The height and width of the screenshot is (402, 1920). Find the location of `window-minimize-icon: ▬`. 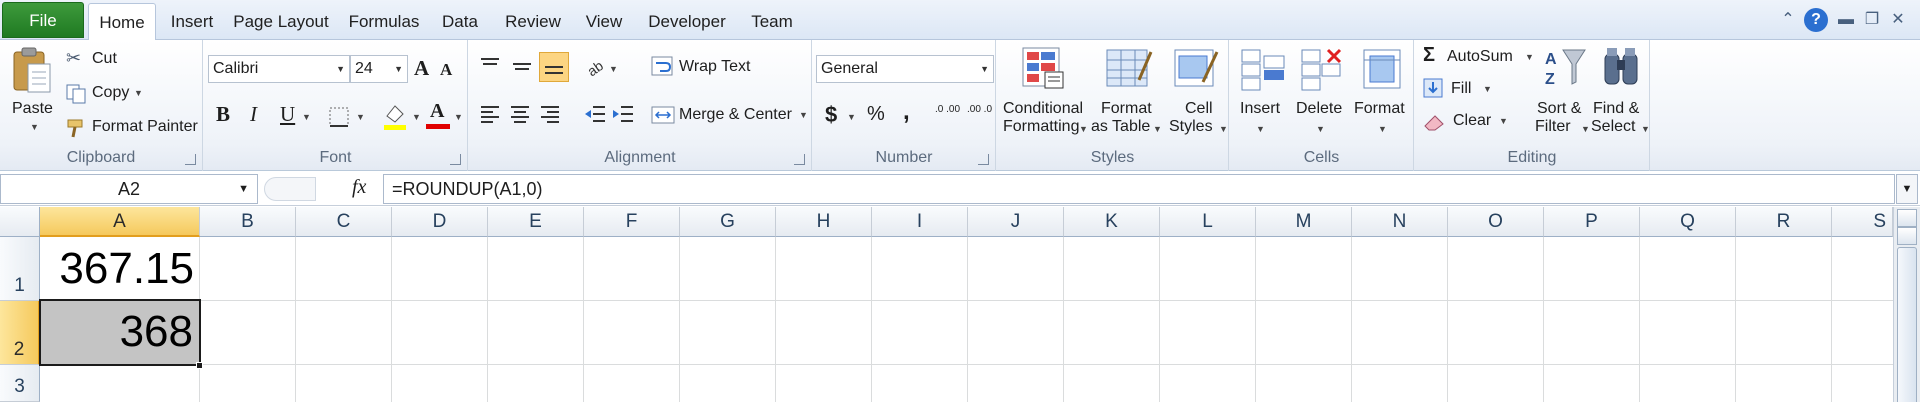

window-minimize-icon: ▬ is located at coordinates (1846, 20).